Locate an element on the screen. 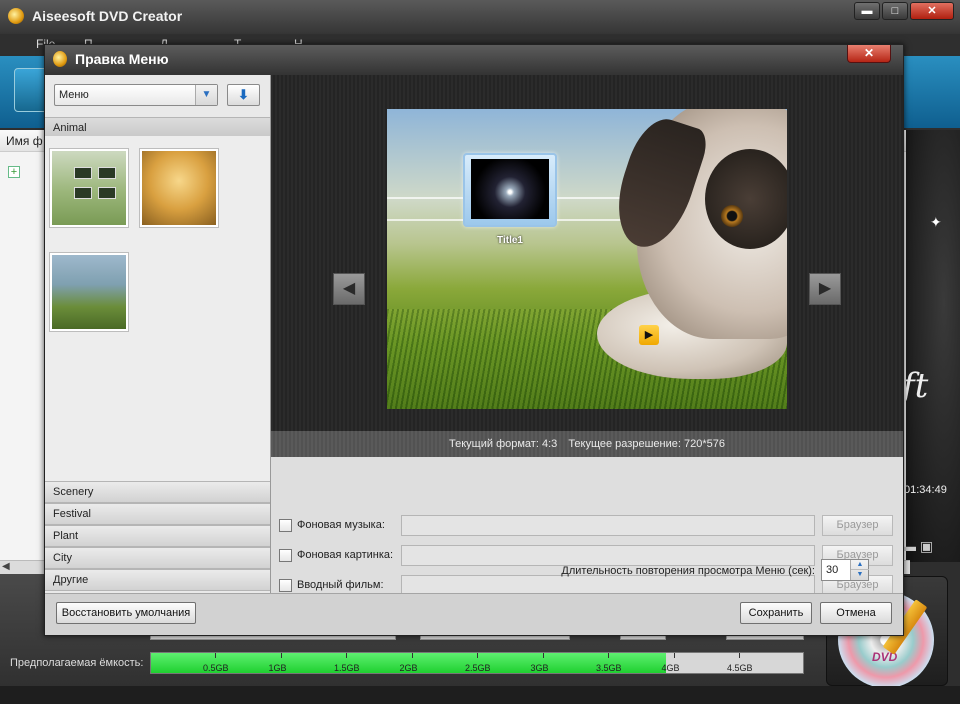 This screenshot has width=960, height=704. capacity-bar: 0.5GB 1GB 1.5GB 2GB 2.5GB 3GB 3.5GB 4GB 4.5GB is located at coordinates (477, 663).